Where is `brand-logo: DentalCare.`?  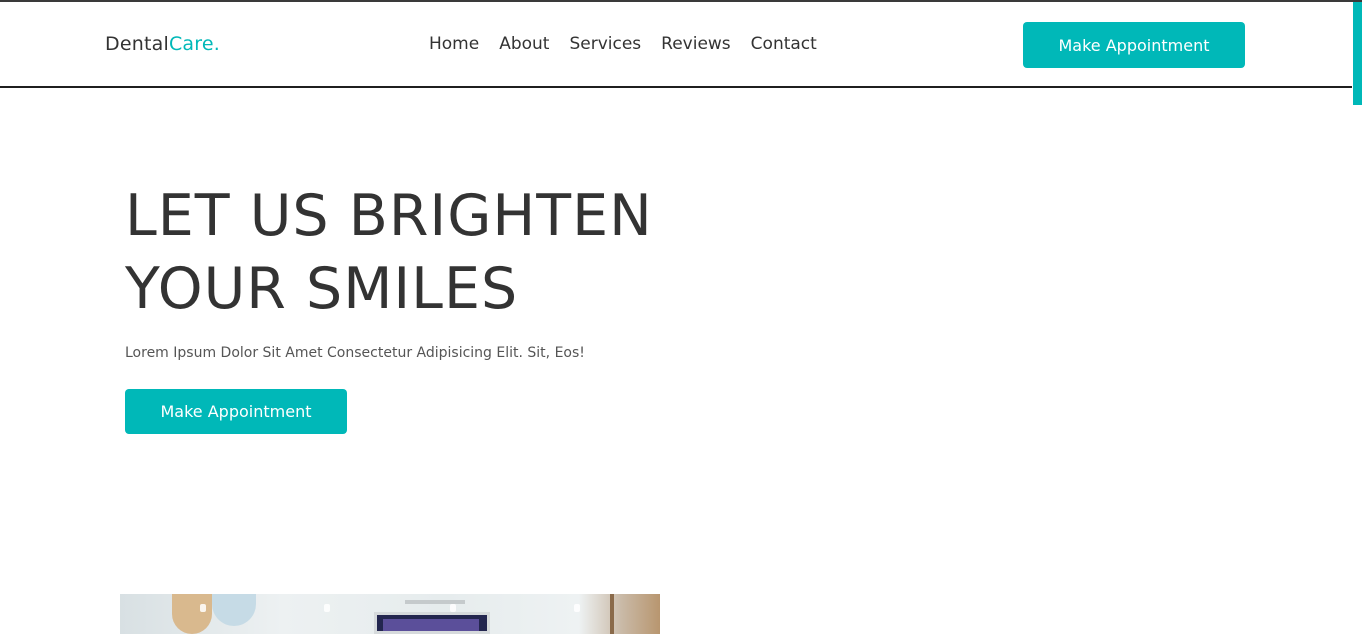 brand-logo: DentalCare. is located at coordinates (162, 44).